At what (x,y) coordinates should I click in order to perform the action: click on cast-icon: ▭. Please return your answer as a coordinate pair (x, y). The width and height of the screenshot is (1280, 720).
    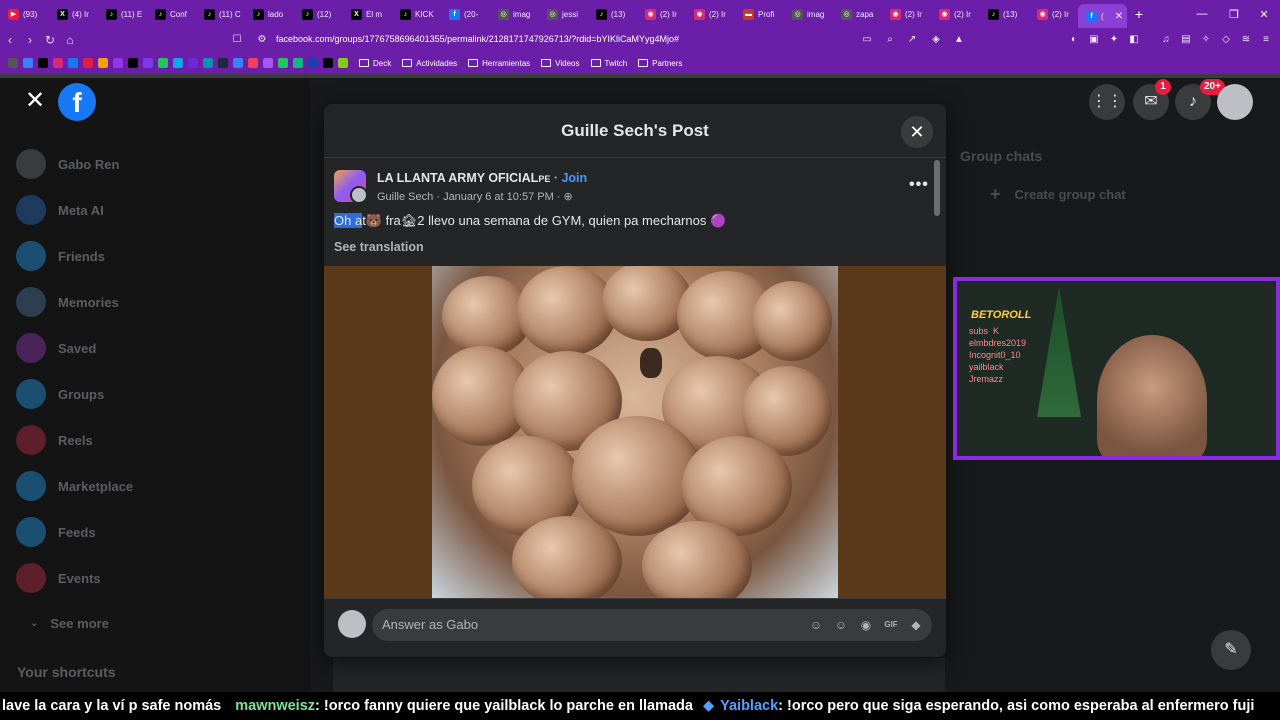
    Looking at the image, I should click on (867, 40).